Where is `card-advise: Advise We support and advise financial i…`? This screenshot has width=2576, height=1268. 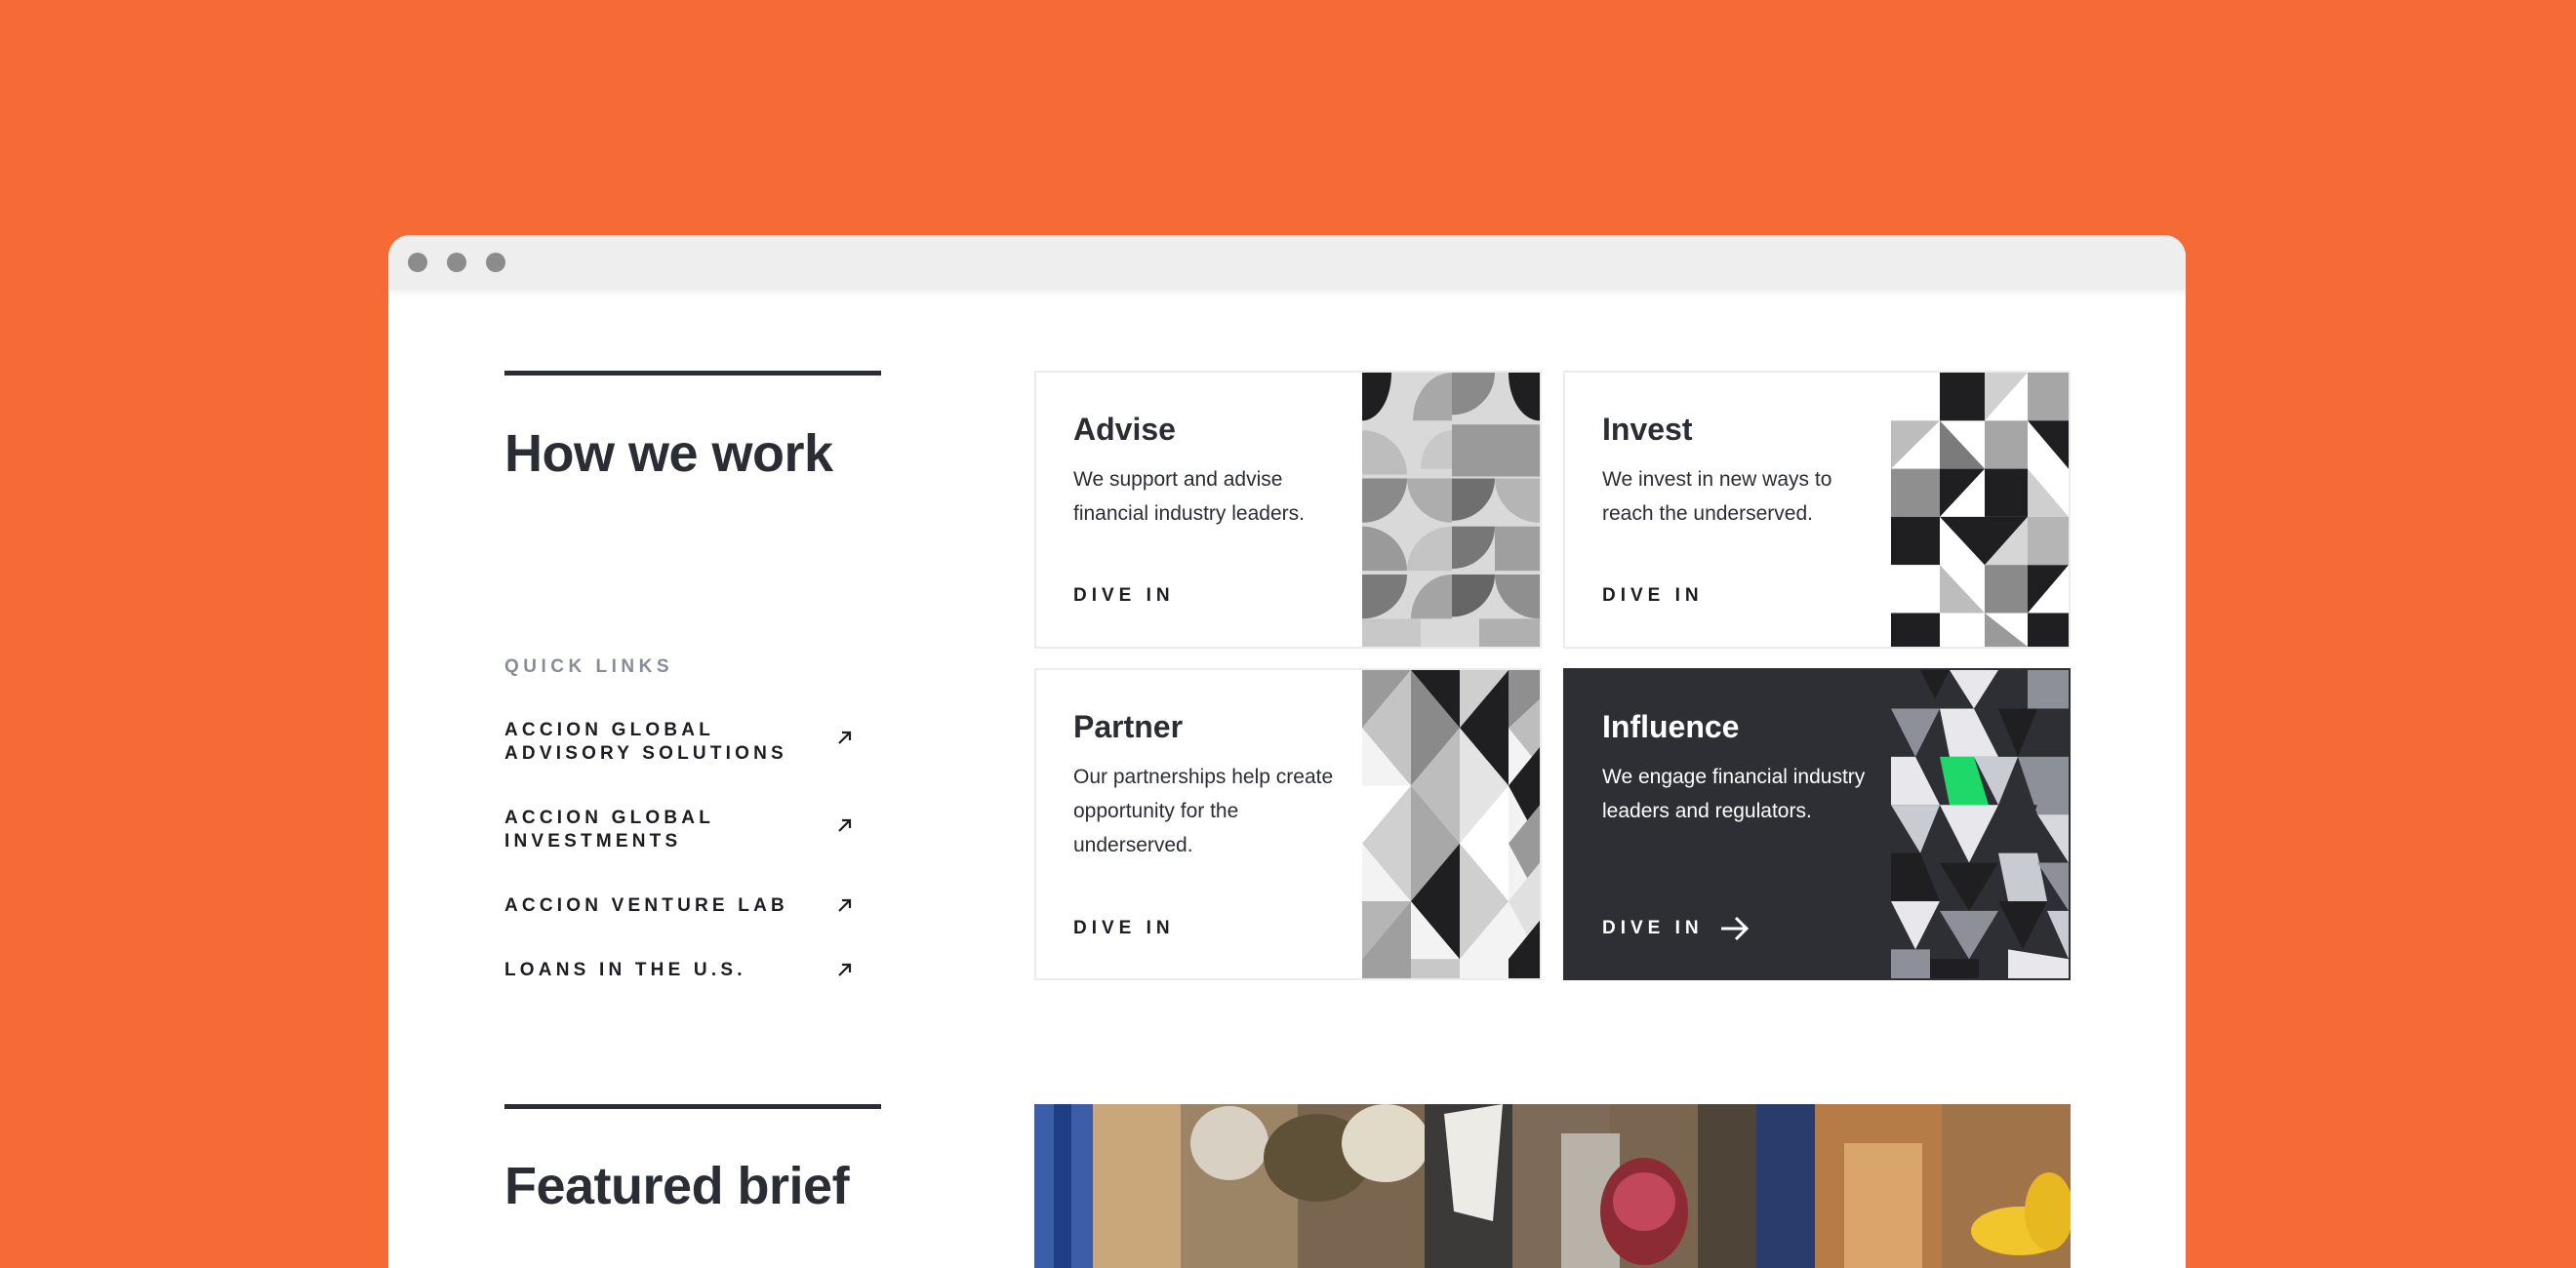 card-advise: Advise We support and advise financial i… is located at coordinates (1288, 510).